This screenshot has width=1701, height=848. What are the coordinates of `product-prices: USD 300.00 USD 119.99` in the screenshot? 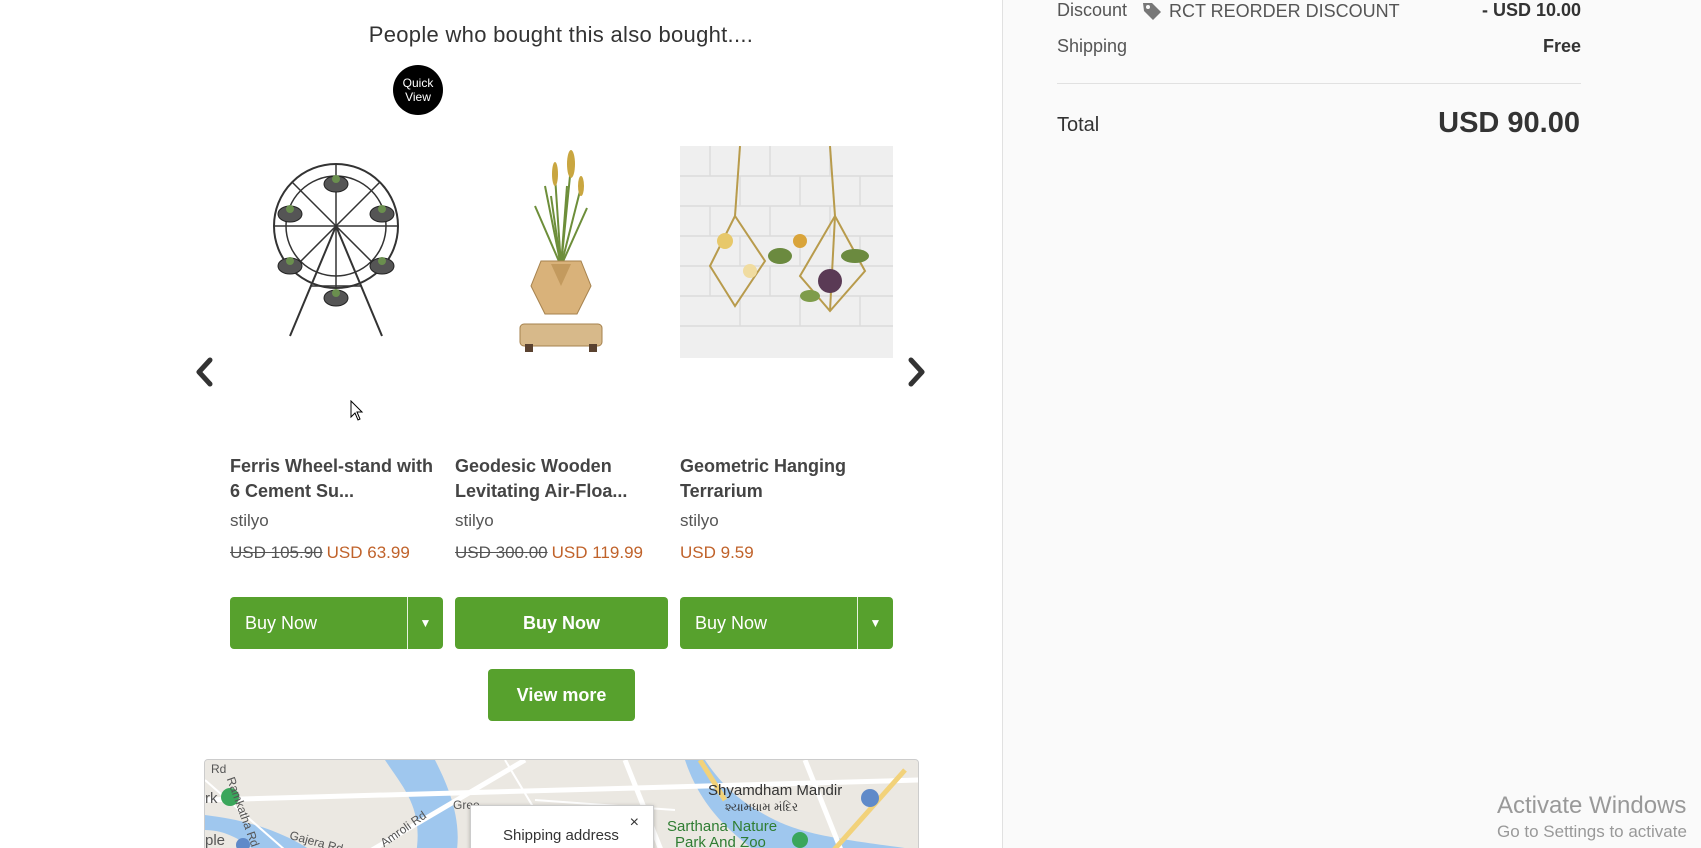 It's located at (549, 553).